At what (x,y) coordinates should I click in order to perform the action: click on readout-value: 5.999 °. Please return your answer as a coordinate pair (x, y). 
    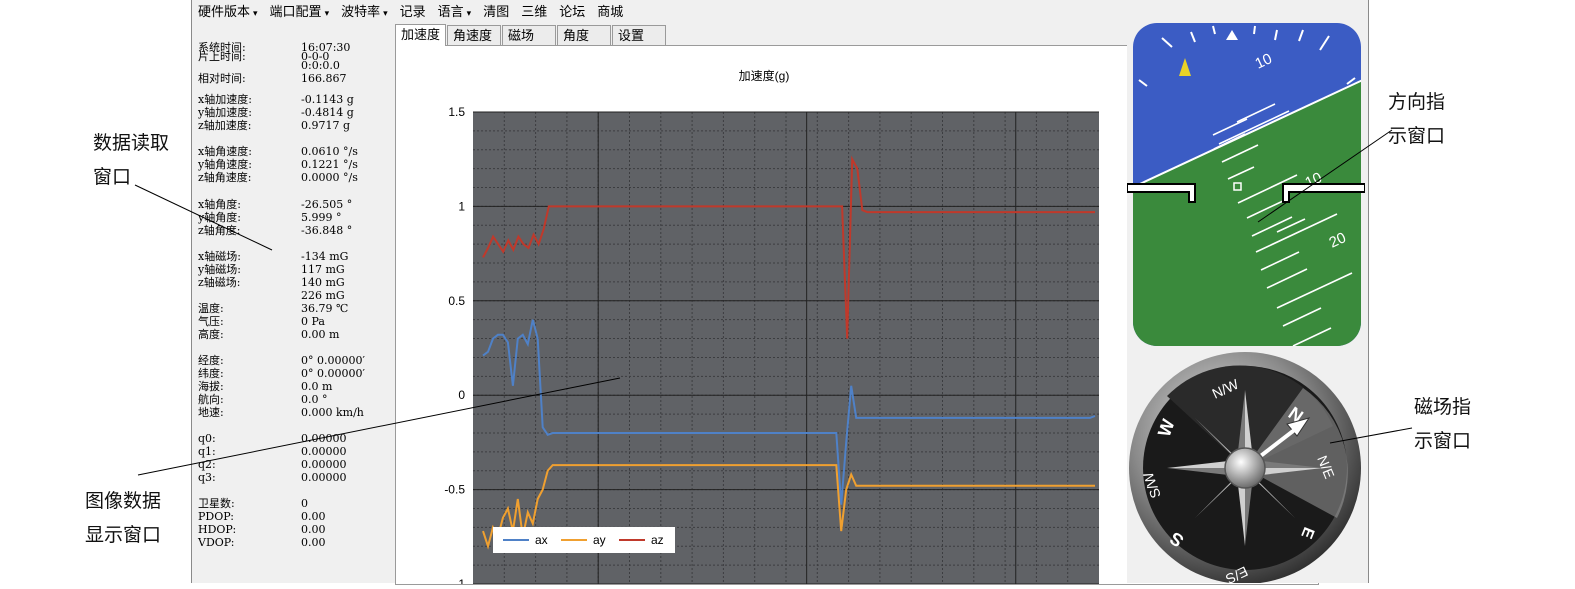
    Looking at the image, I should click on (321, 217).